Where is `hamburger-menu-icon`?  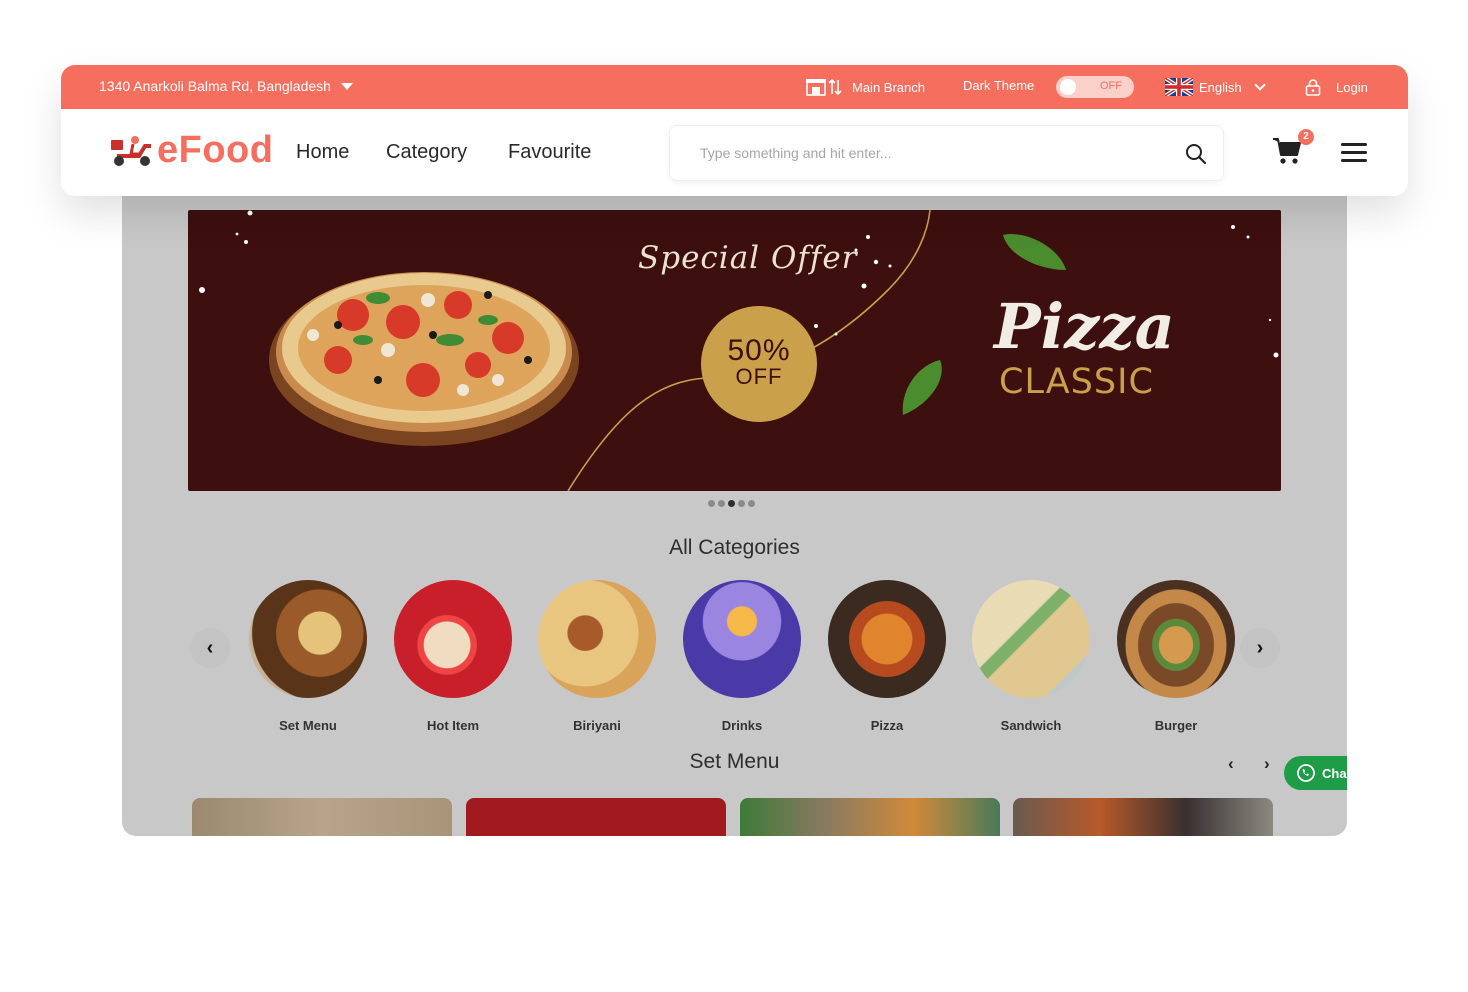 hamburger-menu-icon is located at coordinates (1354, 155).